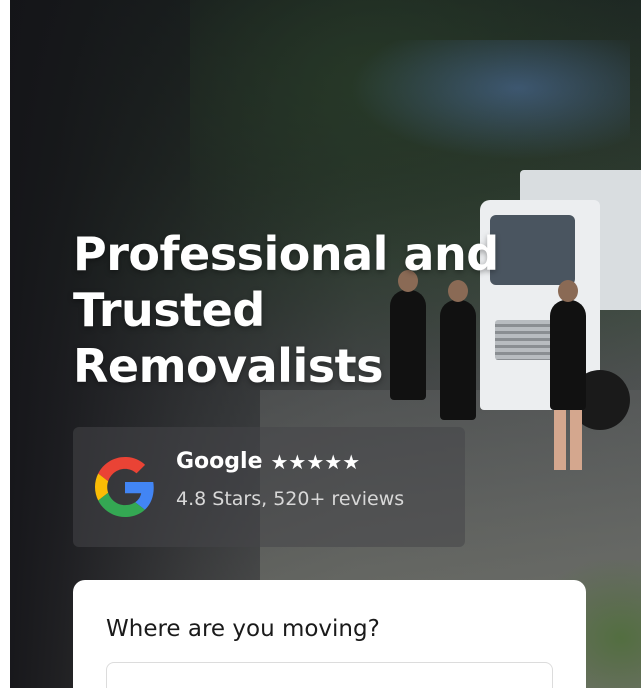  What do you see at coordinates (490, 100) in the screenshot?
I see `hero-sky-decor` at bounding box center [490, 100].